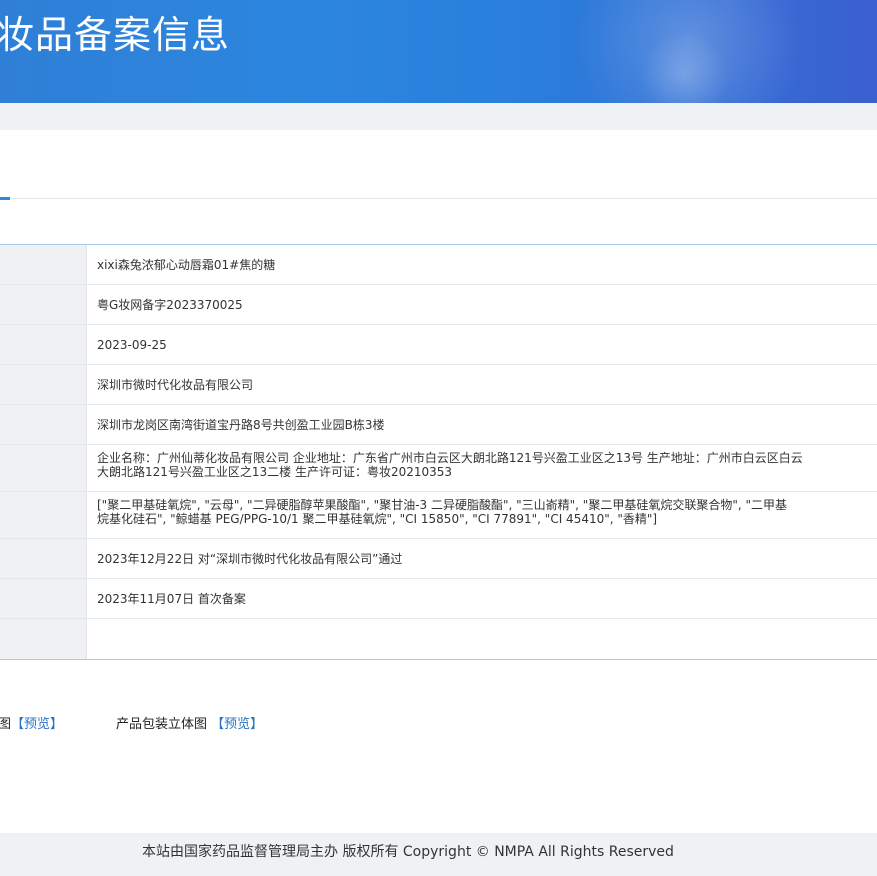  I want to click on table-row: 粤G妆网备字2023370025, so click(438, 305).